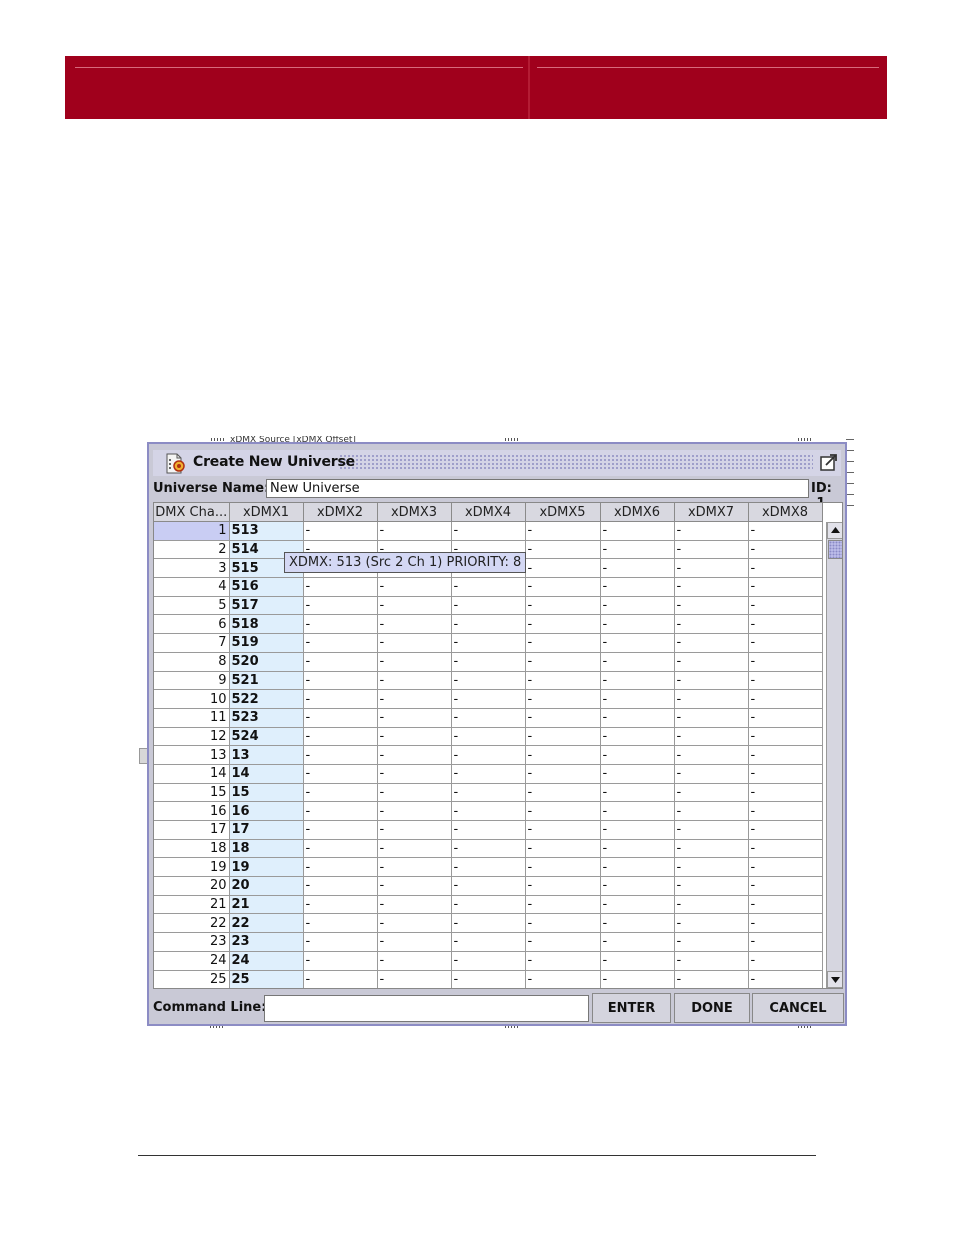 The width and height of the screenshot is (954, 1235). Describe the element at coordinates (192, 886) in the screenshot. I see `dmx-channel-cell: 20` at that location.